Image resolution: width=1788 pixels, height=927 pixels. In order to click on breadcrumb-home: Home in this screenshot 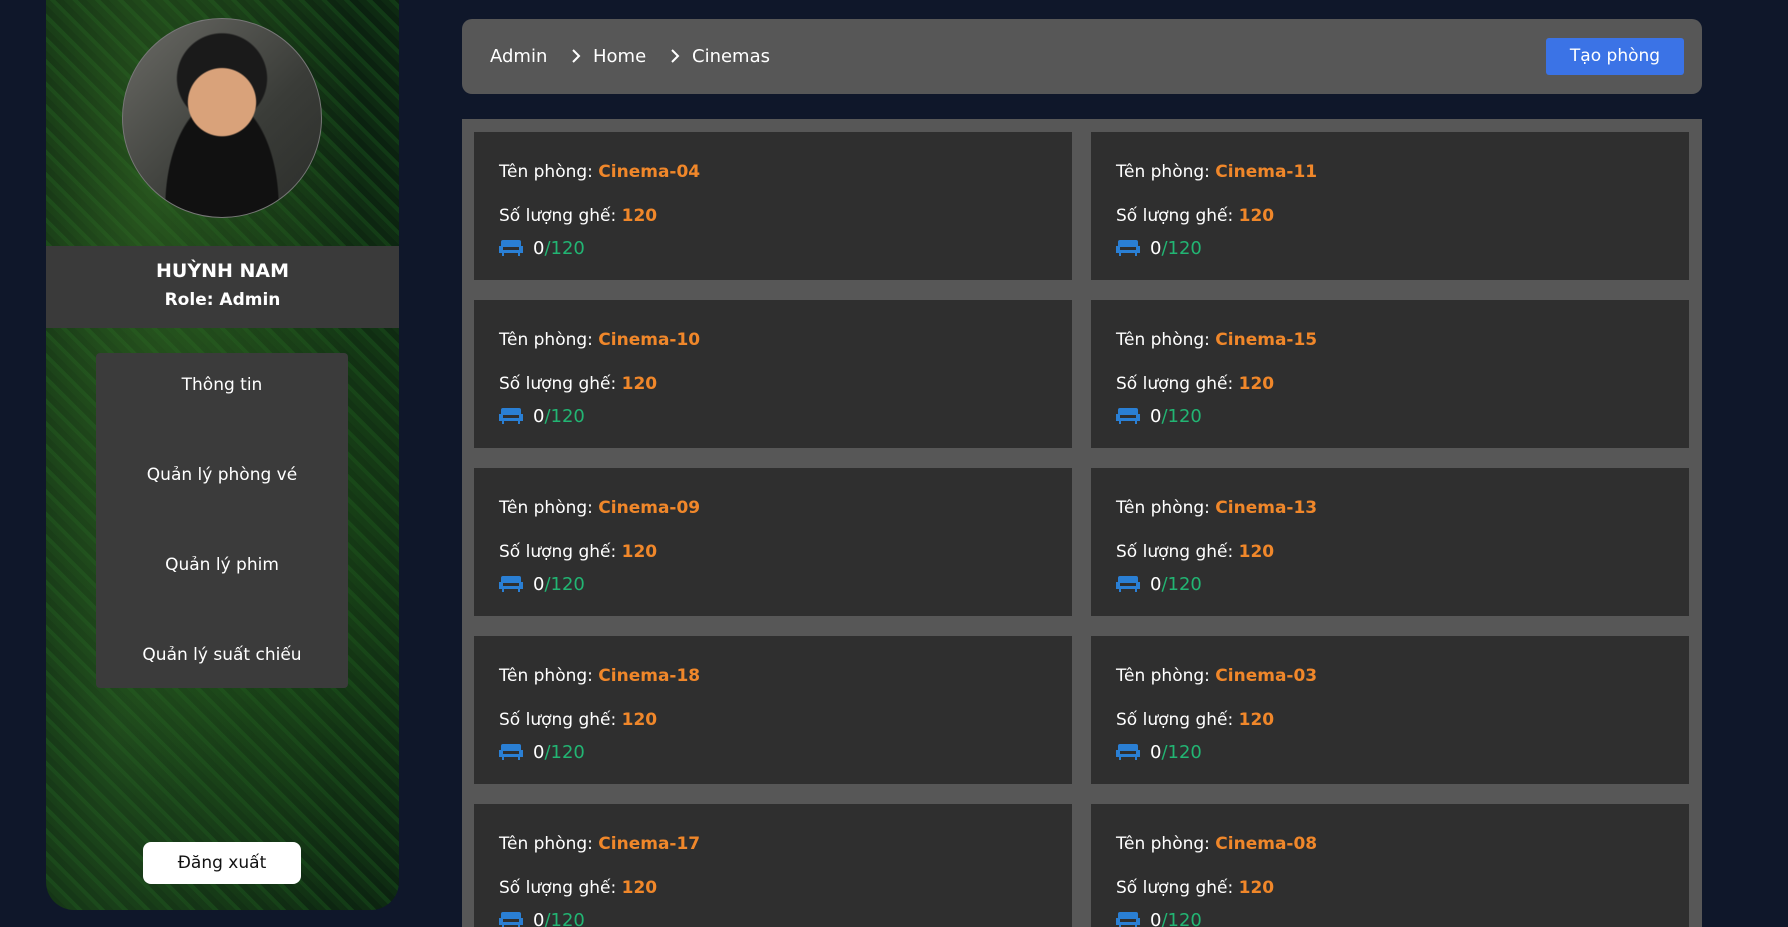, I will do `click(619, 56)`.